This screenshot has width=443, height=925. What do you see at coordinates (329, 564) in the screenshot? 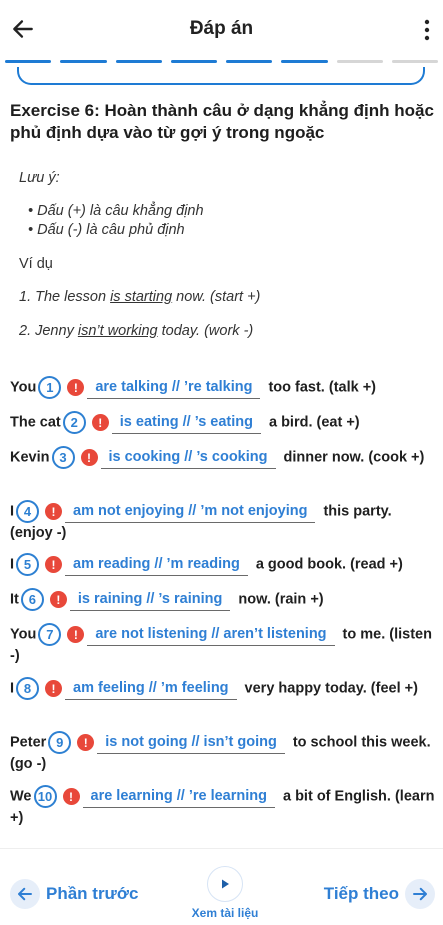
I see `question-post: a good book. (read +)` at bounding box center [329, 564].